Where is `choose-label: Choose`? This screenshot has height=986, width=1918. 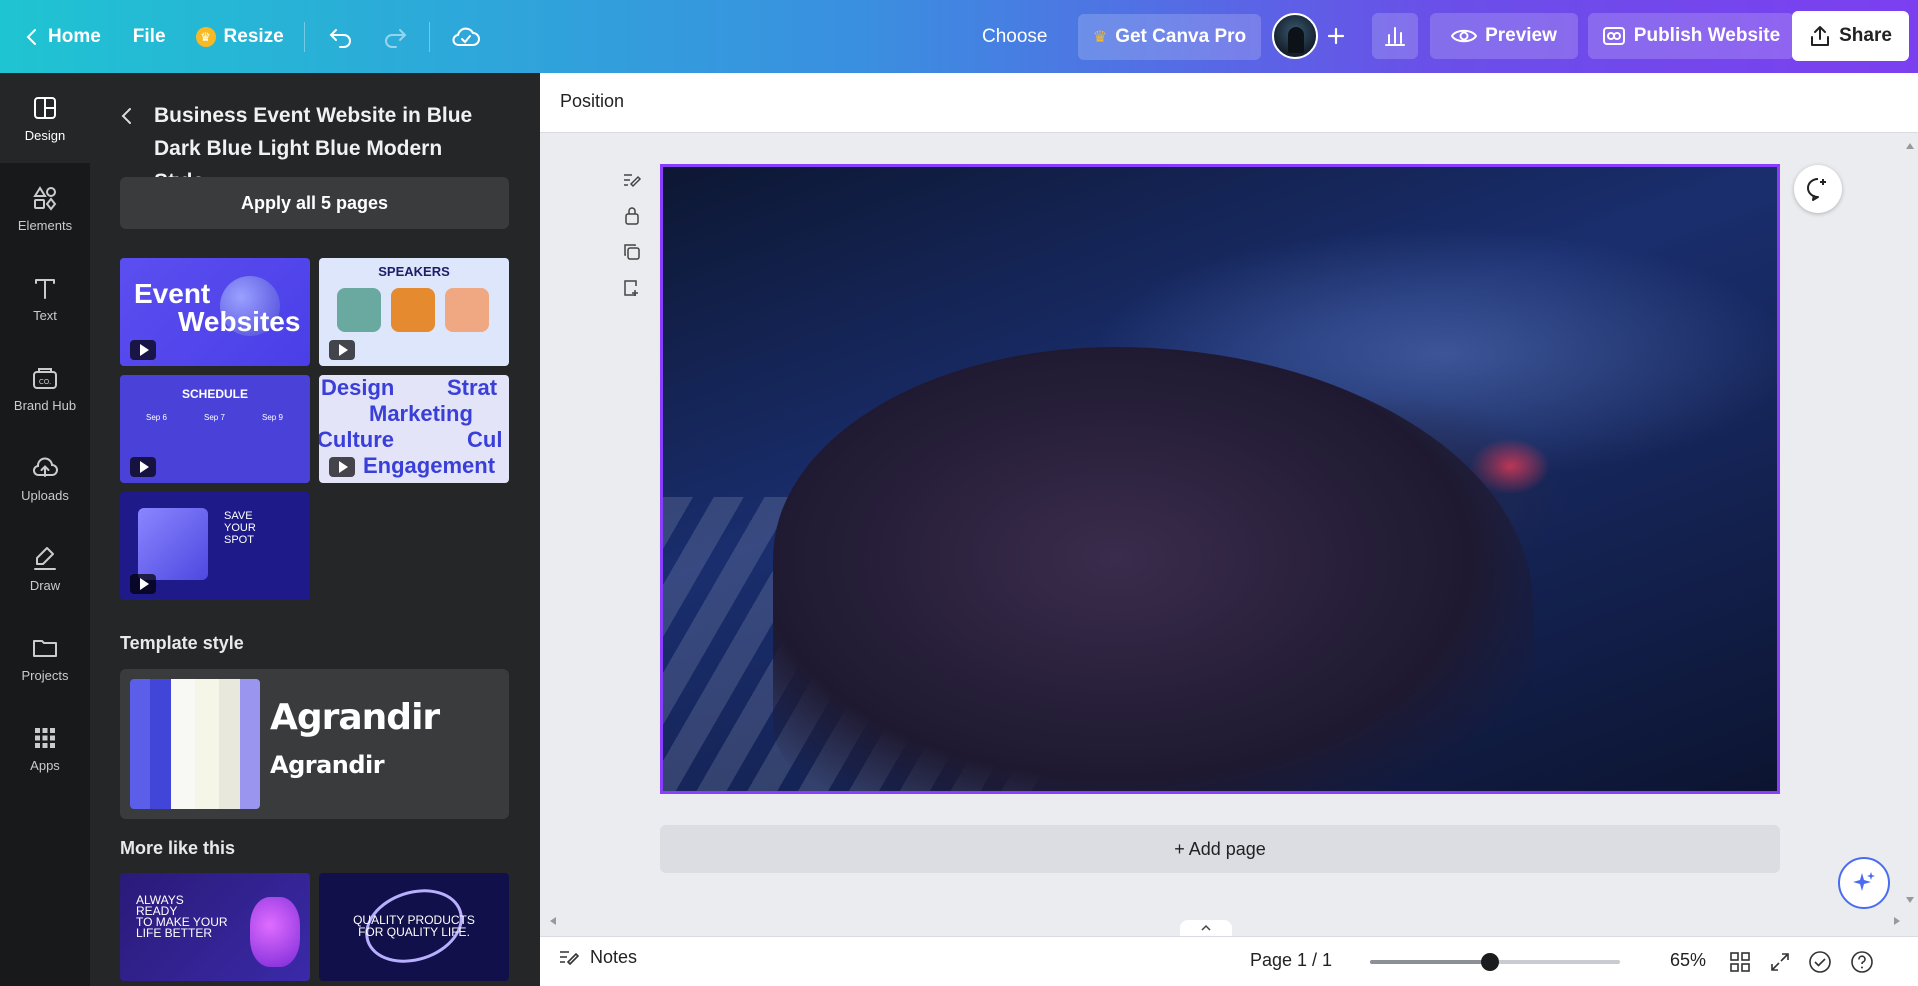
choose-label: Choose is located at coordinates (1015, 36).